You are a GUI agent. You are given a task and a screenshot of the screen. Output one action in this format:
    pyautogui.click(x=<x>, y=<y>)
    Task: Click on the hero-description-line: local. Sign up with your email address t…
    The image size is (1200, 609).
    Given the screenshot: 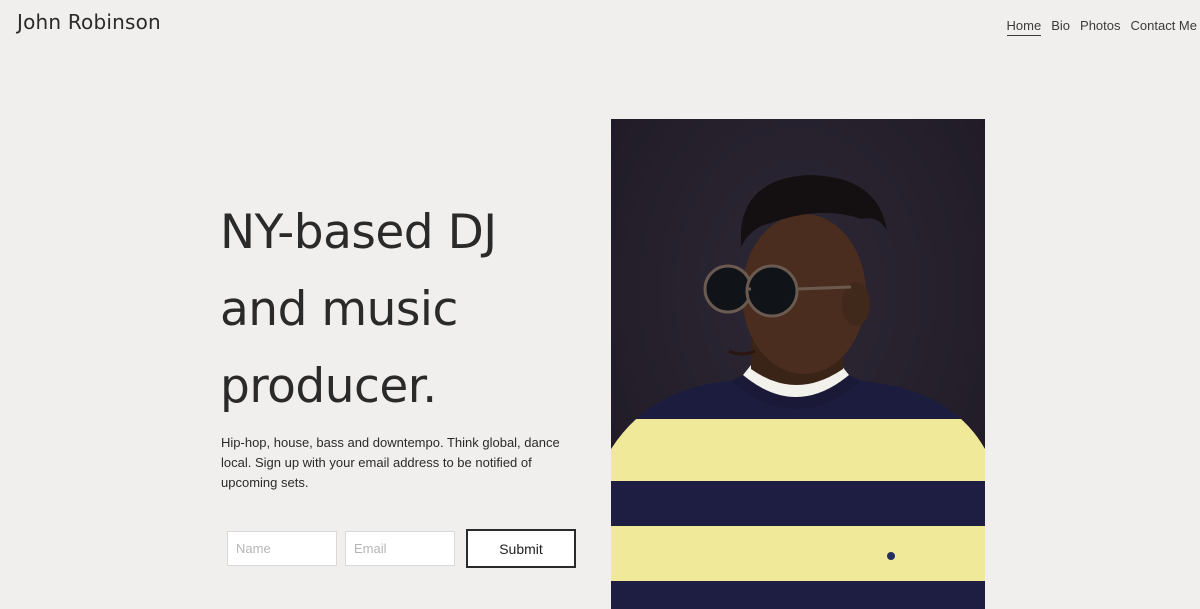 What is the action you would take?
    pyautogui.click(x=376, y=462)
    